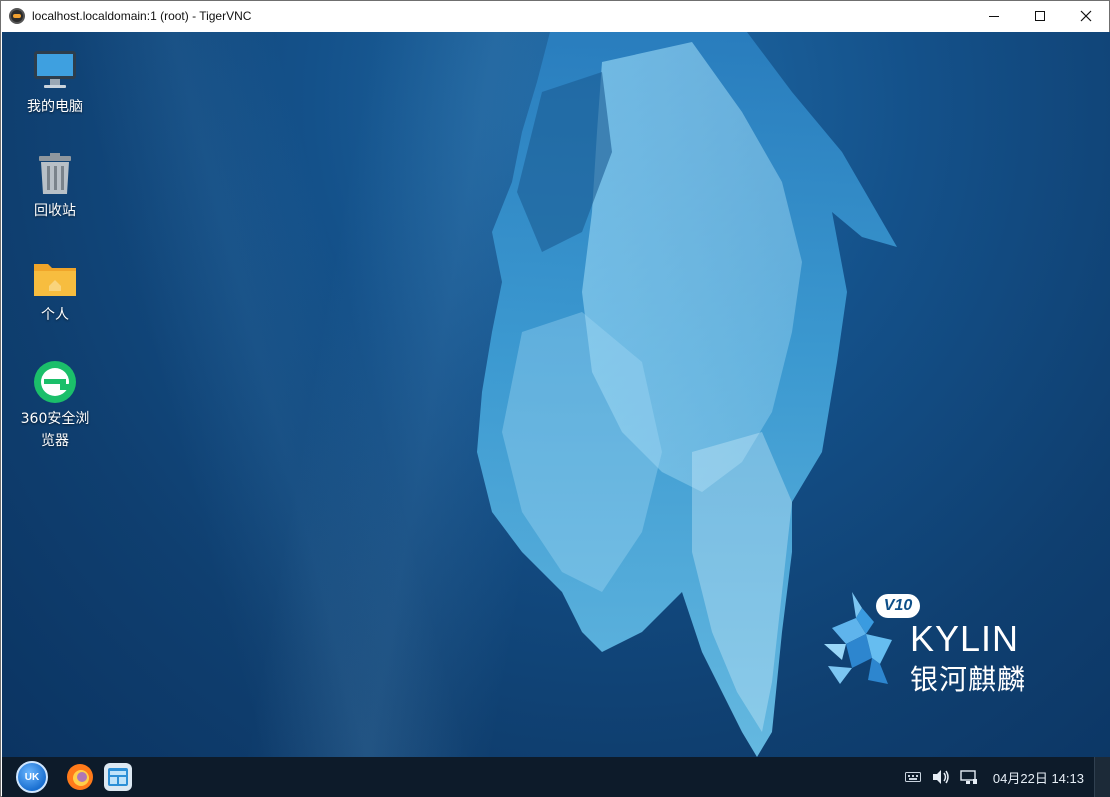 The height and width of the screenshot is (797, 1110). I want to click on tigervnc-icon, so click(17, 16).